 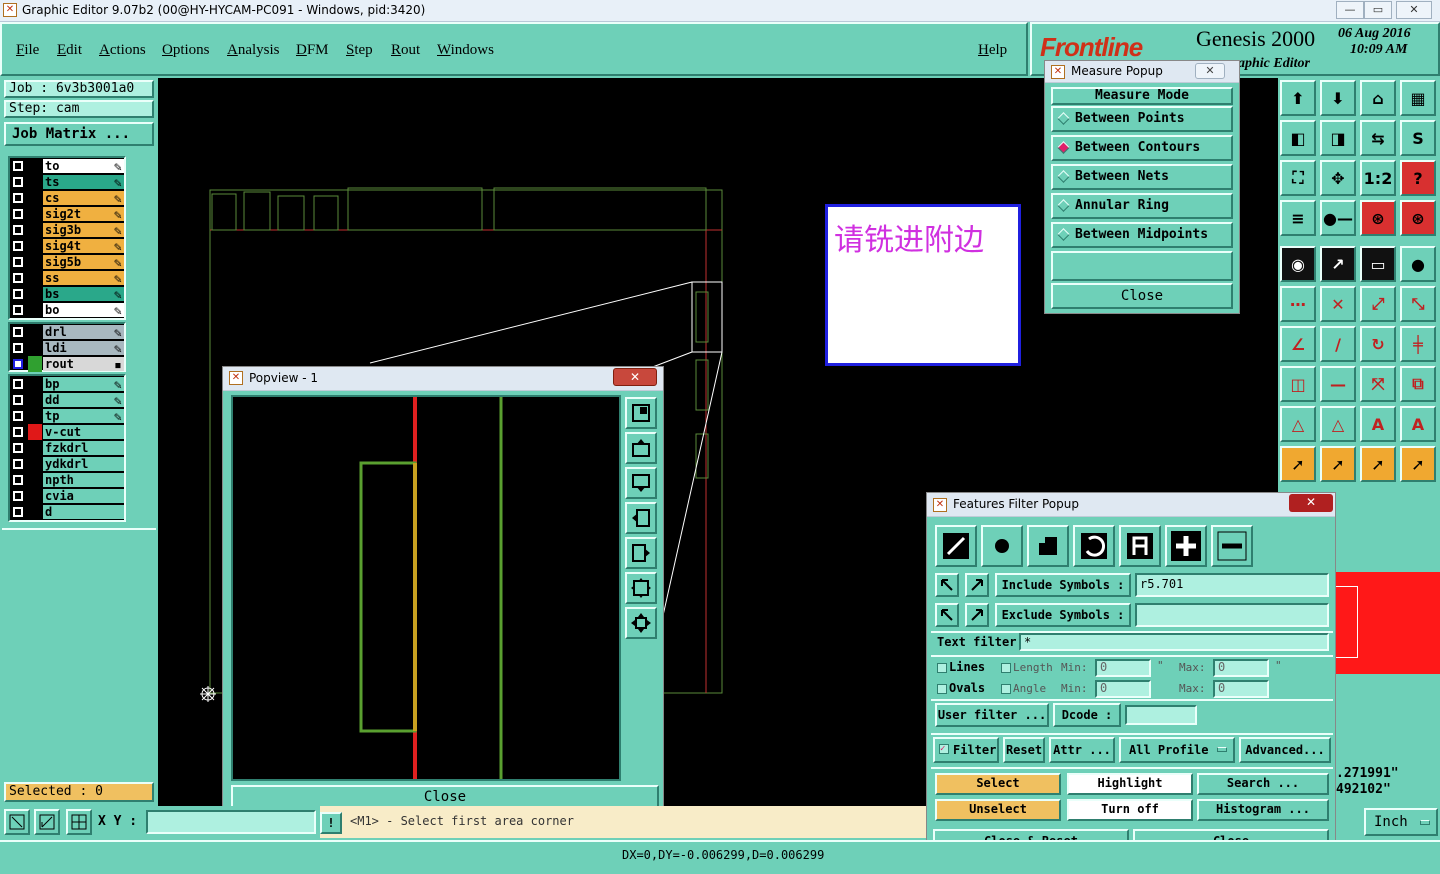 What do you see at coordinates (1130, 810) in the screenshot?
I see `turn-off-button: Turn off` at bounding box center [1130, 810].